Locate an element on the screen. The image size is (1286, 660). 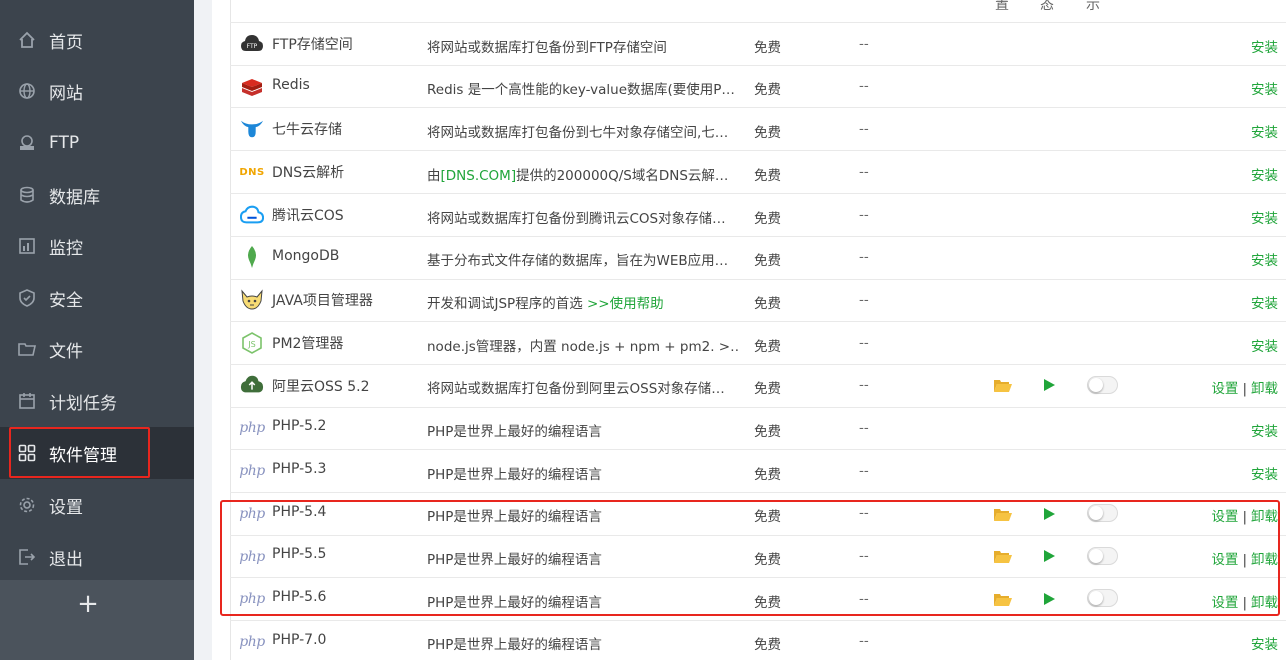
sidebar-item-label: 安全 is located at coordinates (66, 300).